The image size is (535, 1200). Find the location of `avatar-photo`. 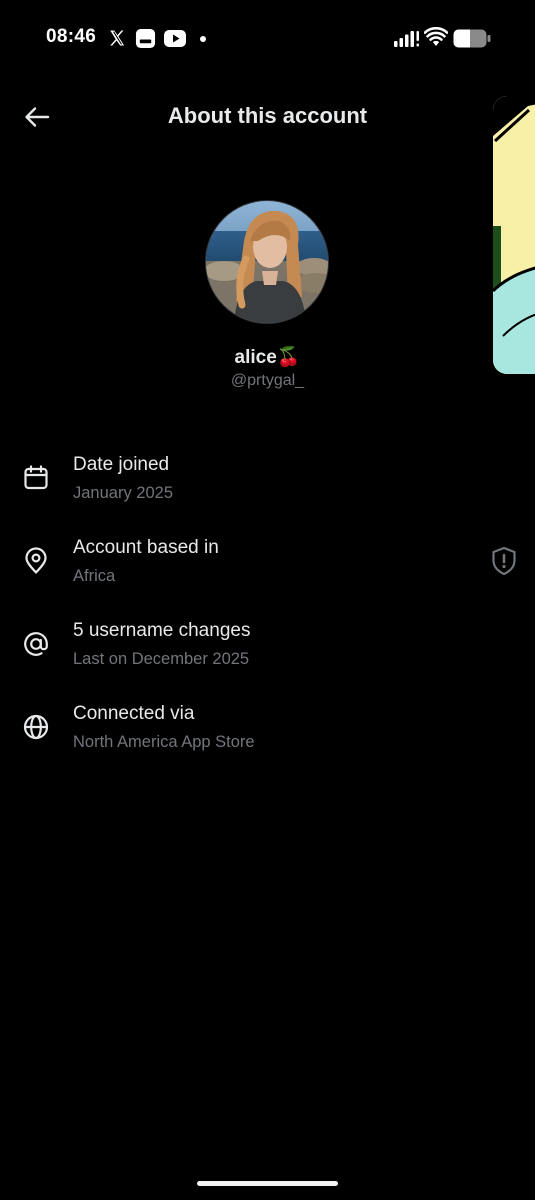

avatar-photo is located at coordinates (267, 262).